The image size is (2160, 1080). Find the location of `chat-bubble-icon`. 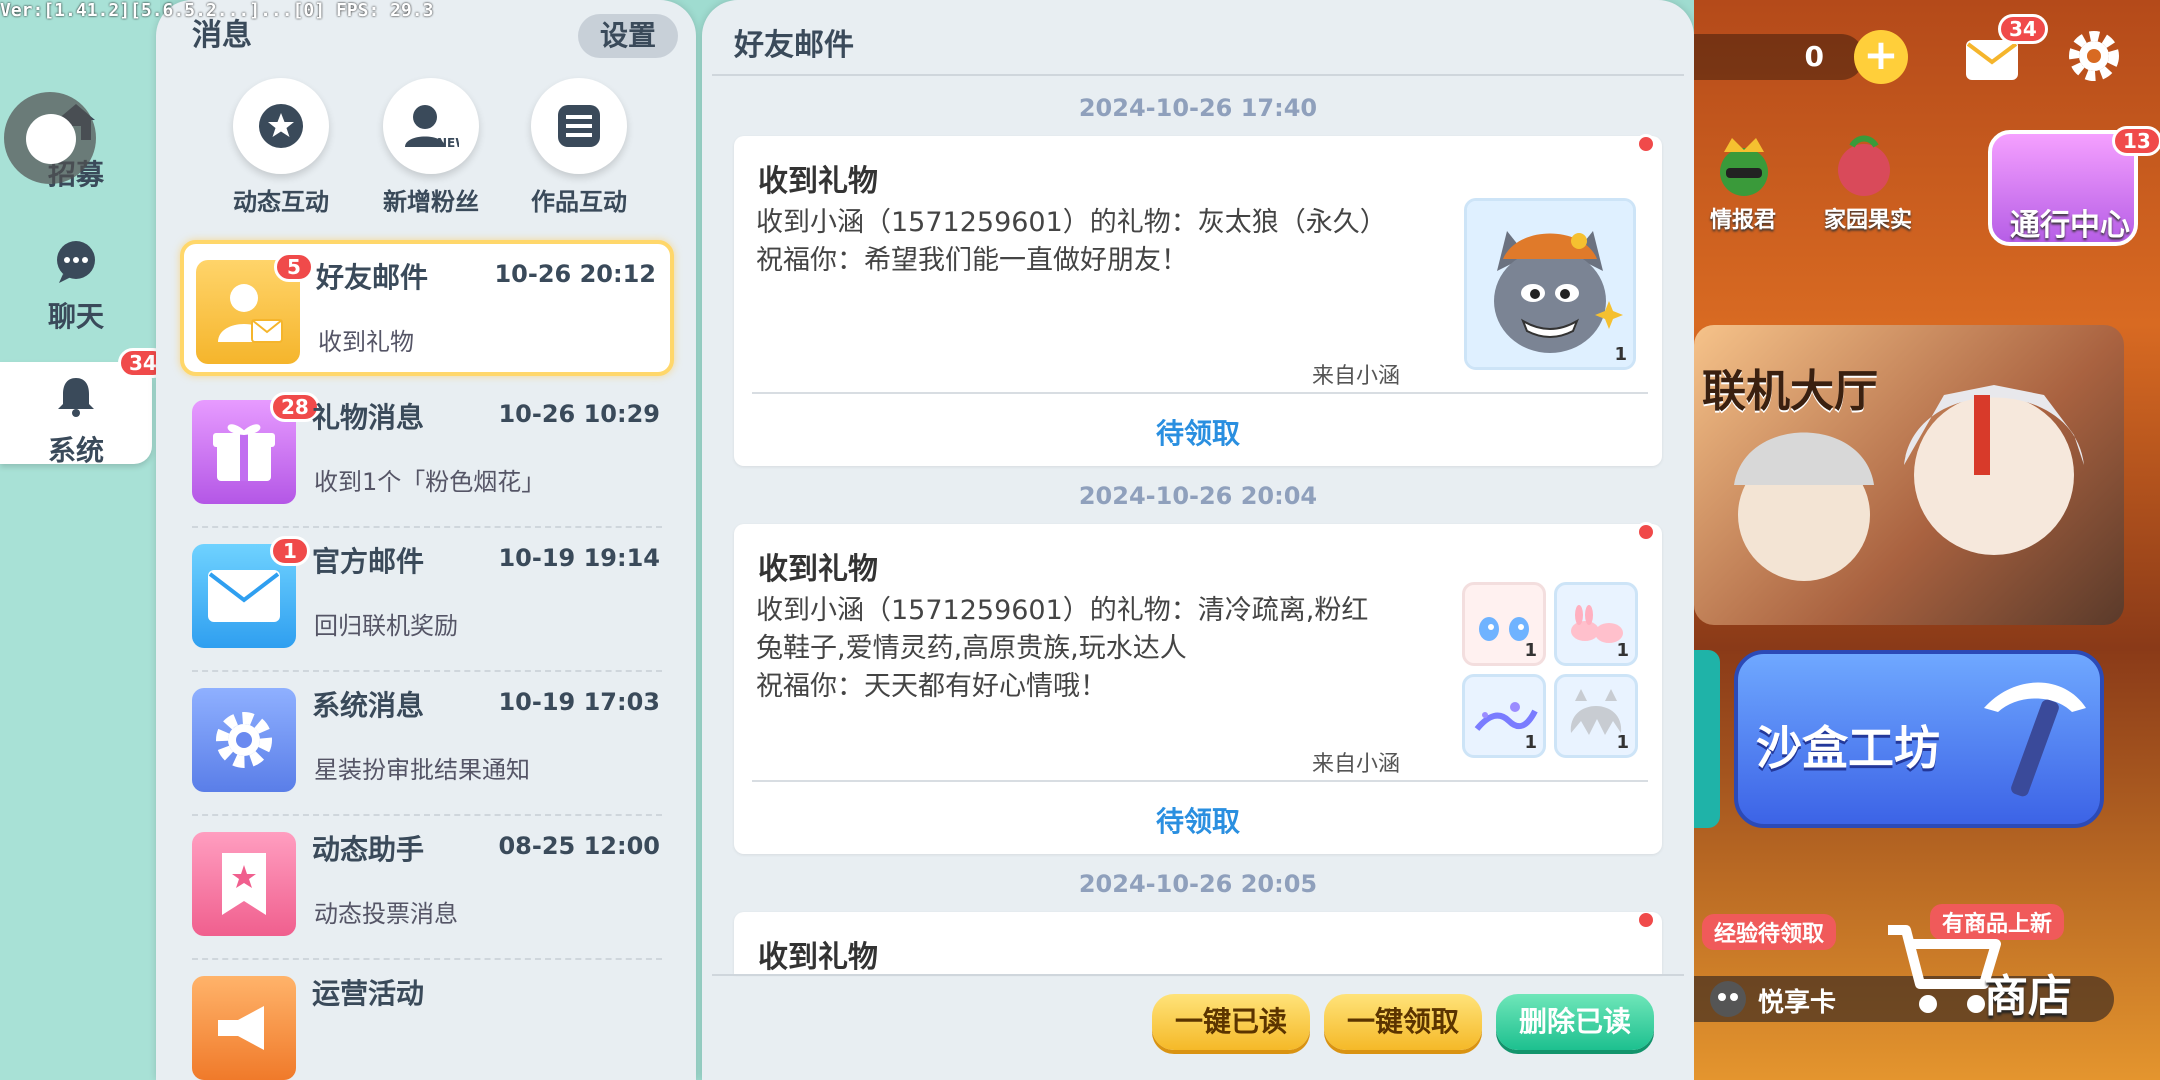

chat-bubble-icon is located at coordinates (76, 265).